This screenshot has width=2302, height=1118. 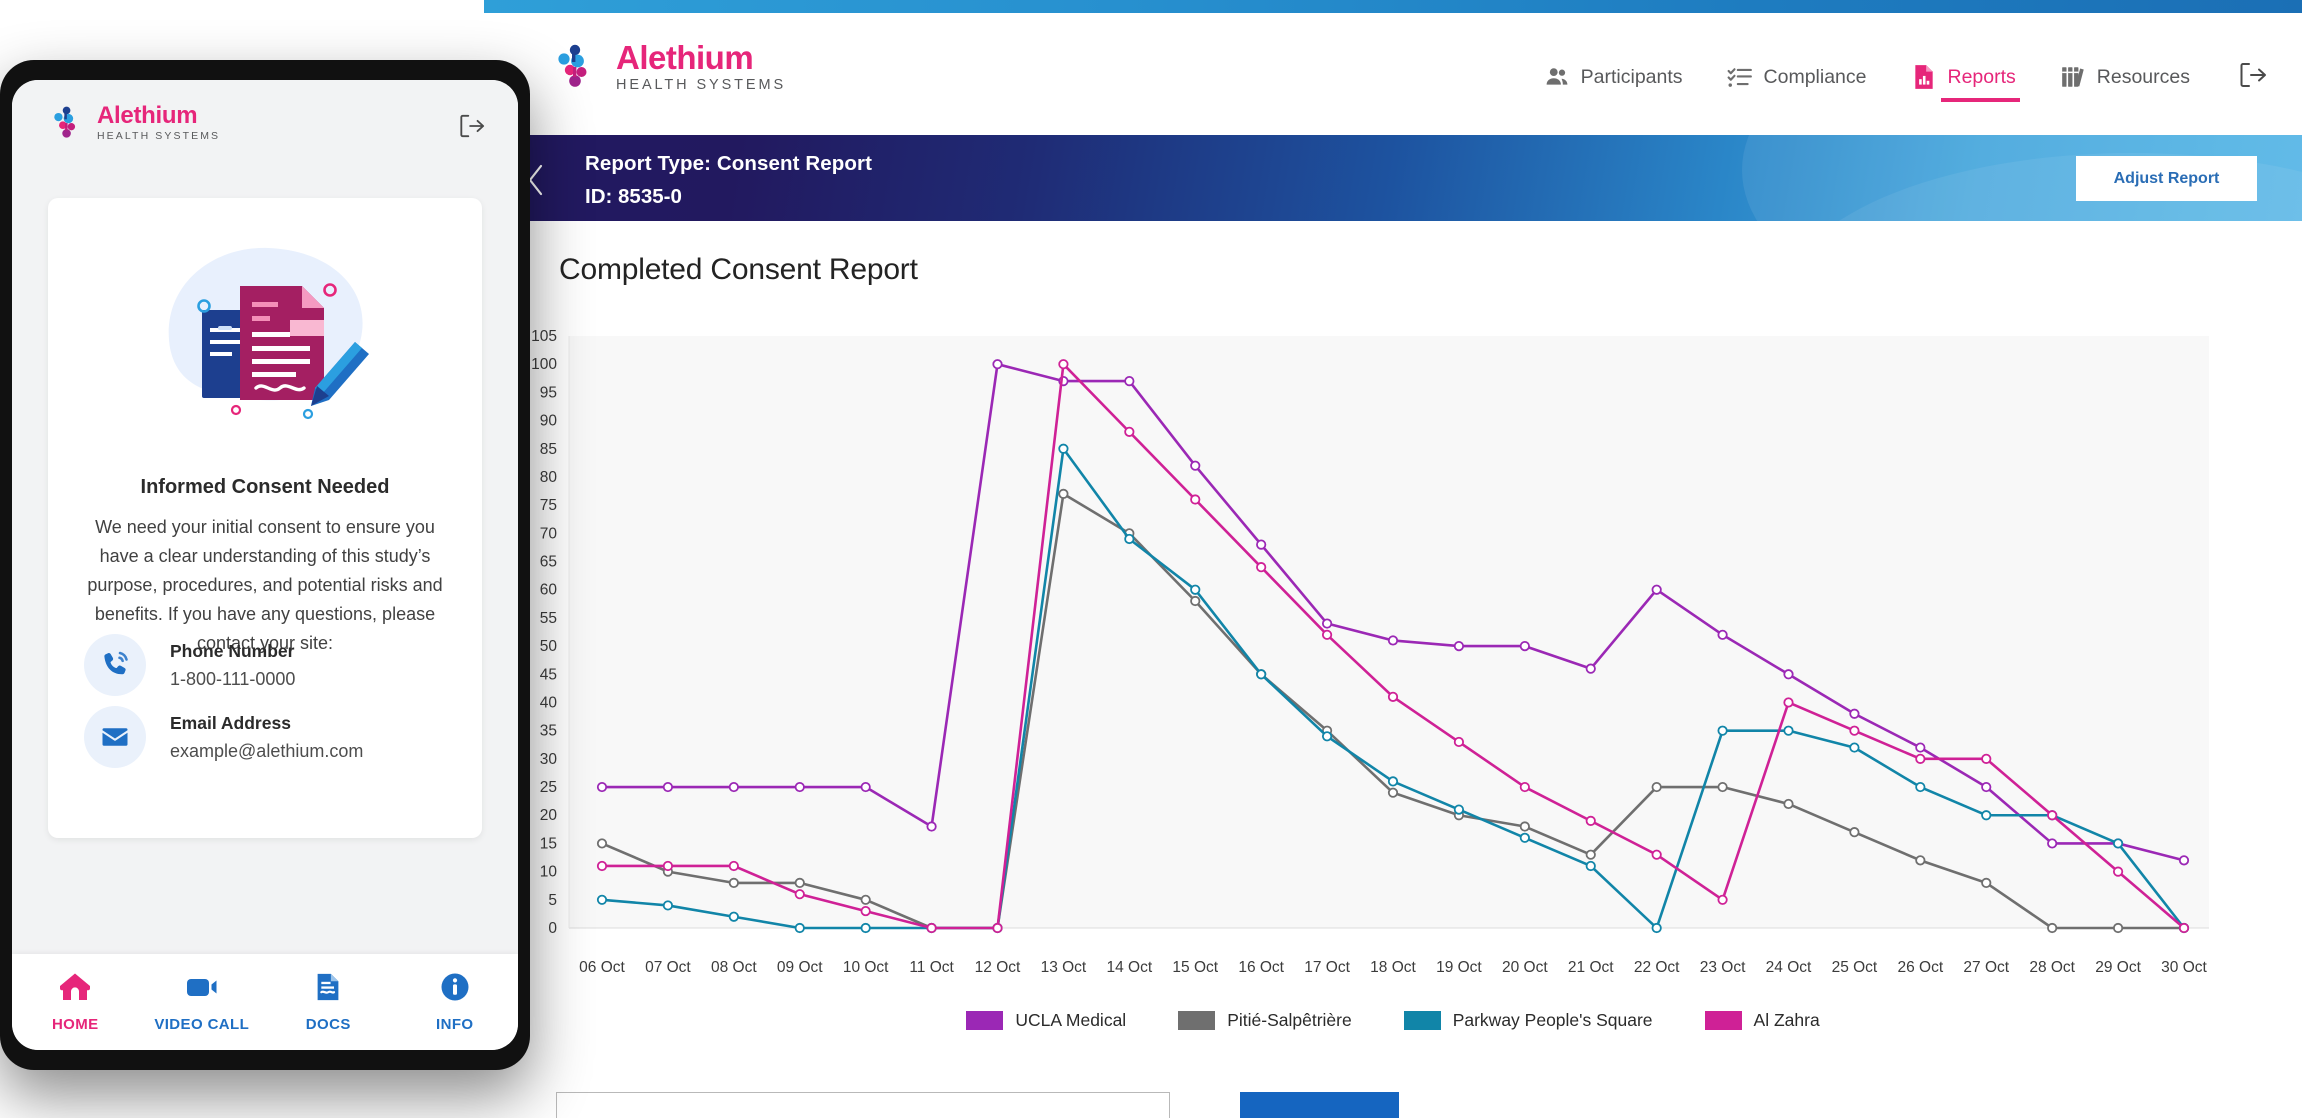 What do you see at coordinates (1319, 1105) in the screenshot?
I see `submit-button` at bounding box center [1319, 1105].